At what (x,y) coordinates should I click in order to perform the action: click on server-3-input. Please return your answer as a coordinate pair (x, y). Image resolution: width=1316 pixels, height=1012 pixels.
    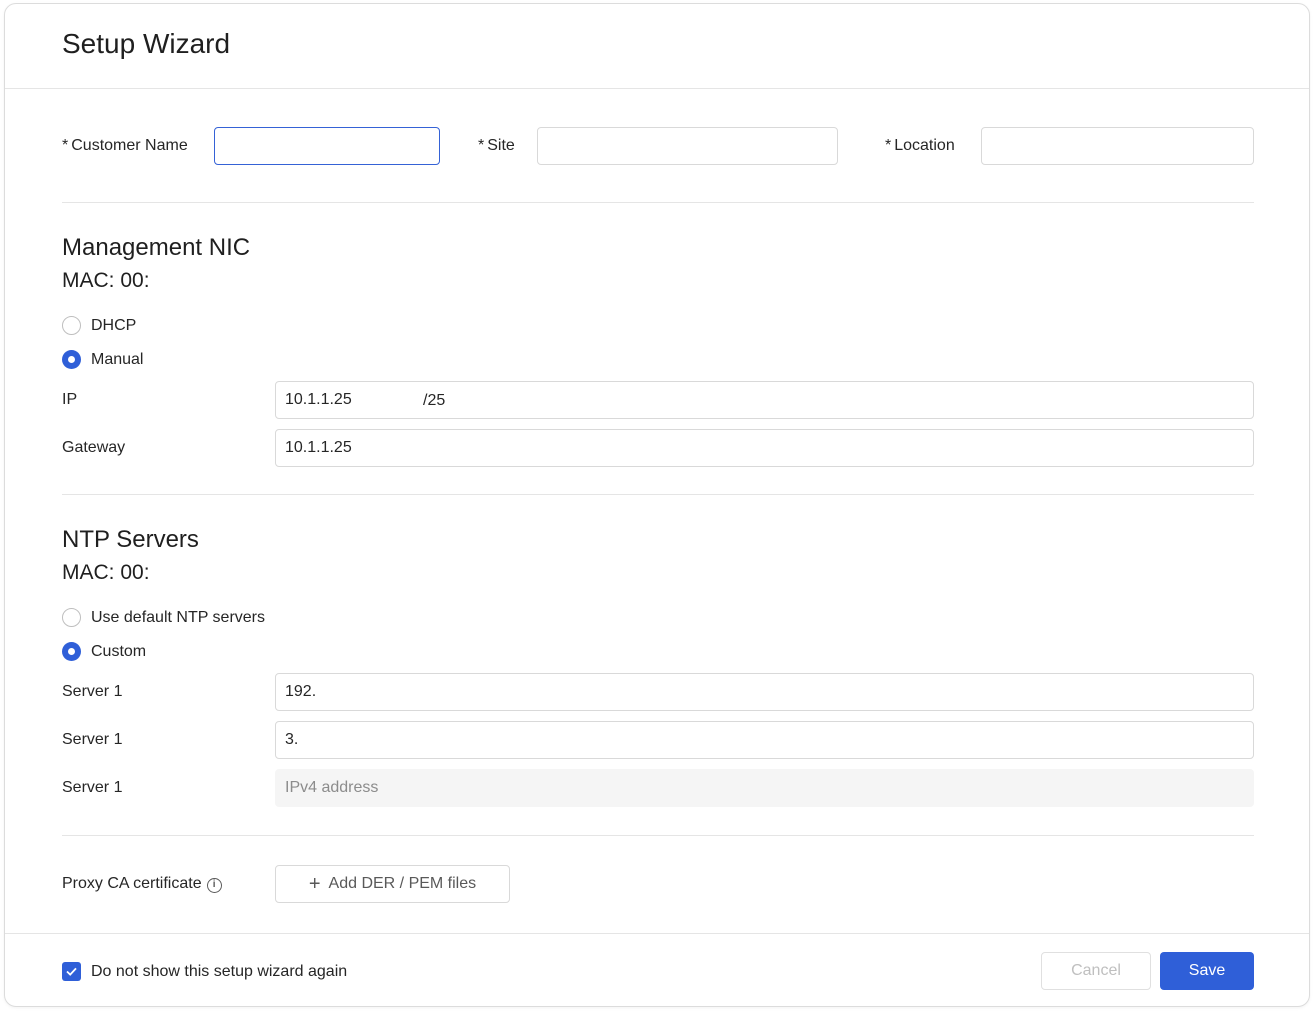
    Looking at the image, I should click on (764, 788).